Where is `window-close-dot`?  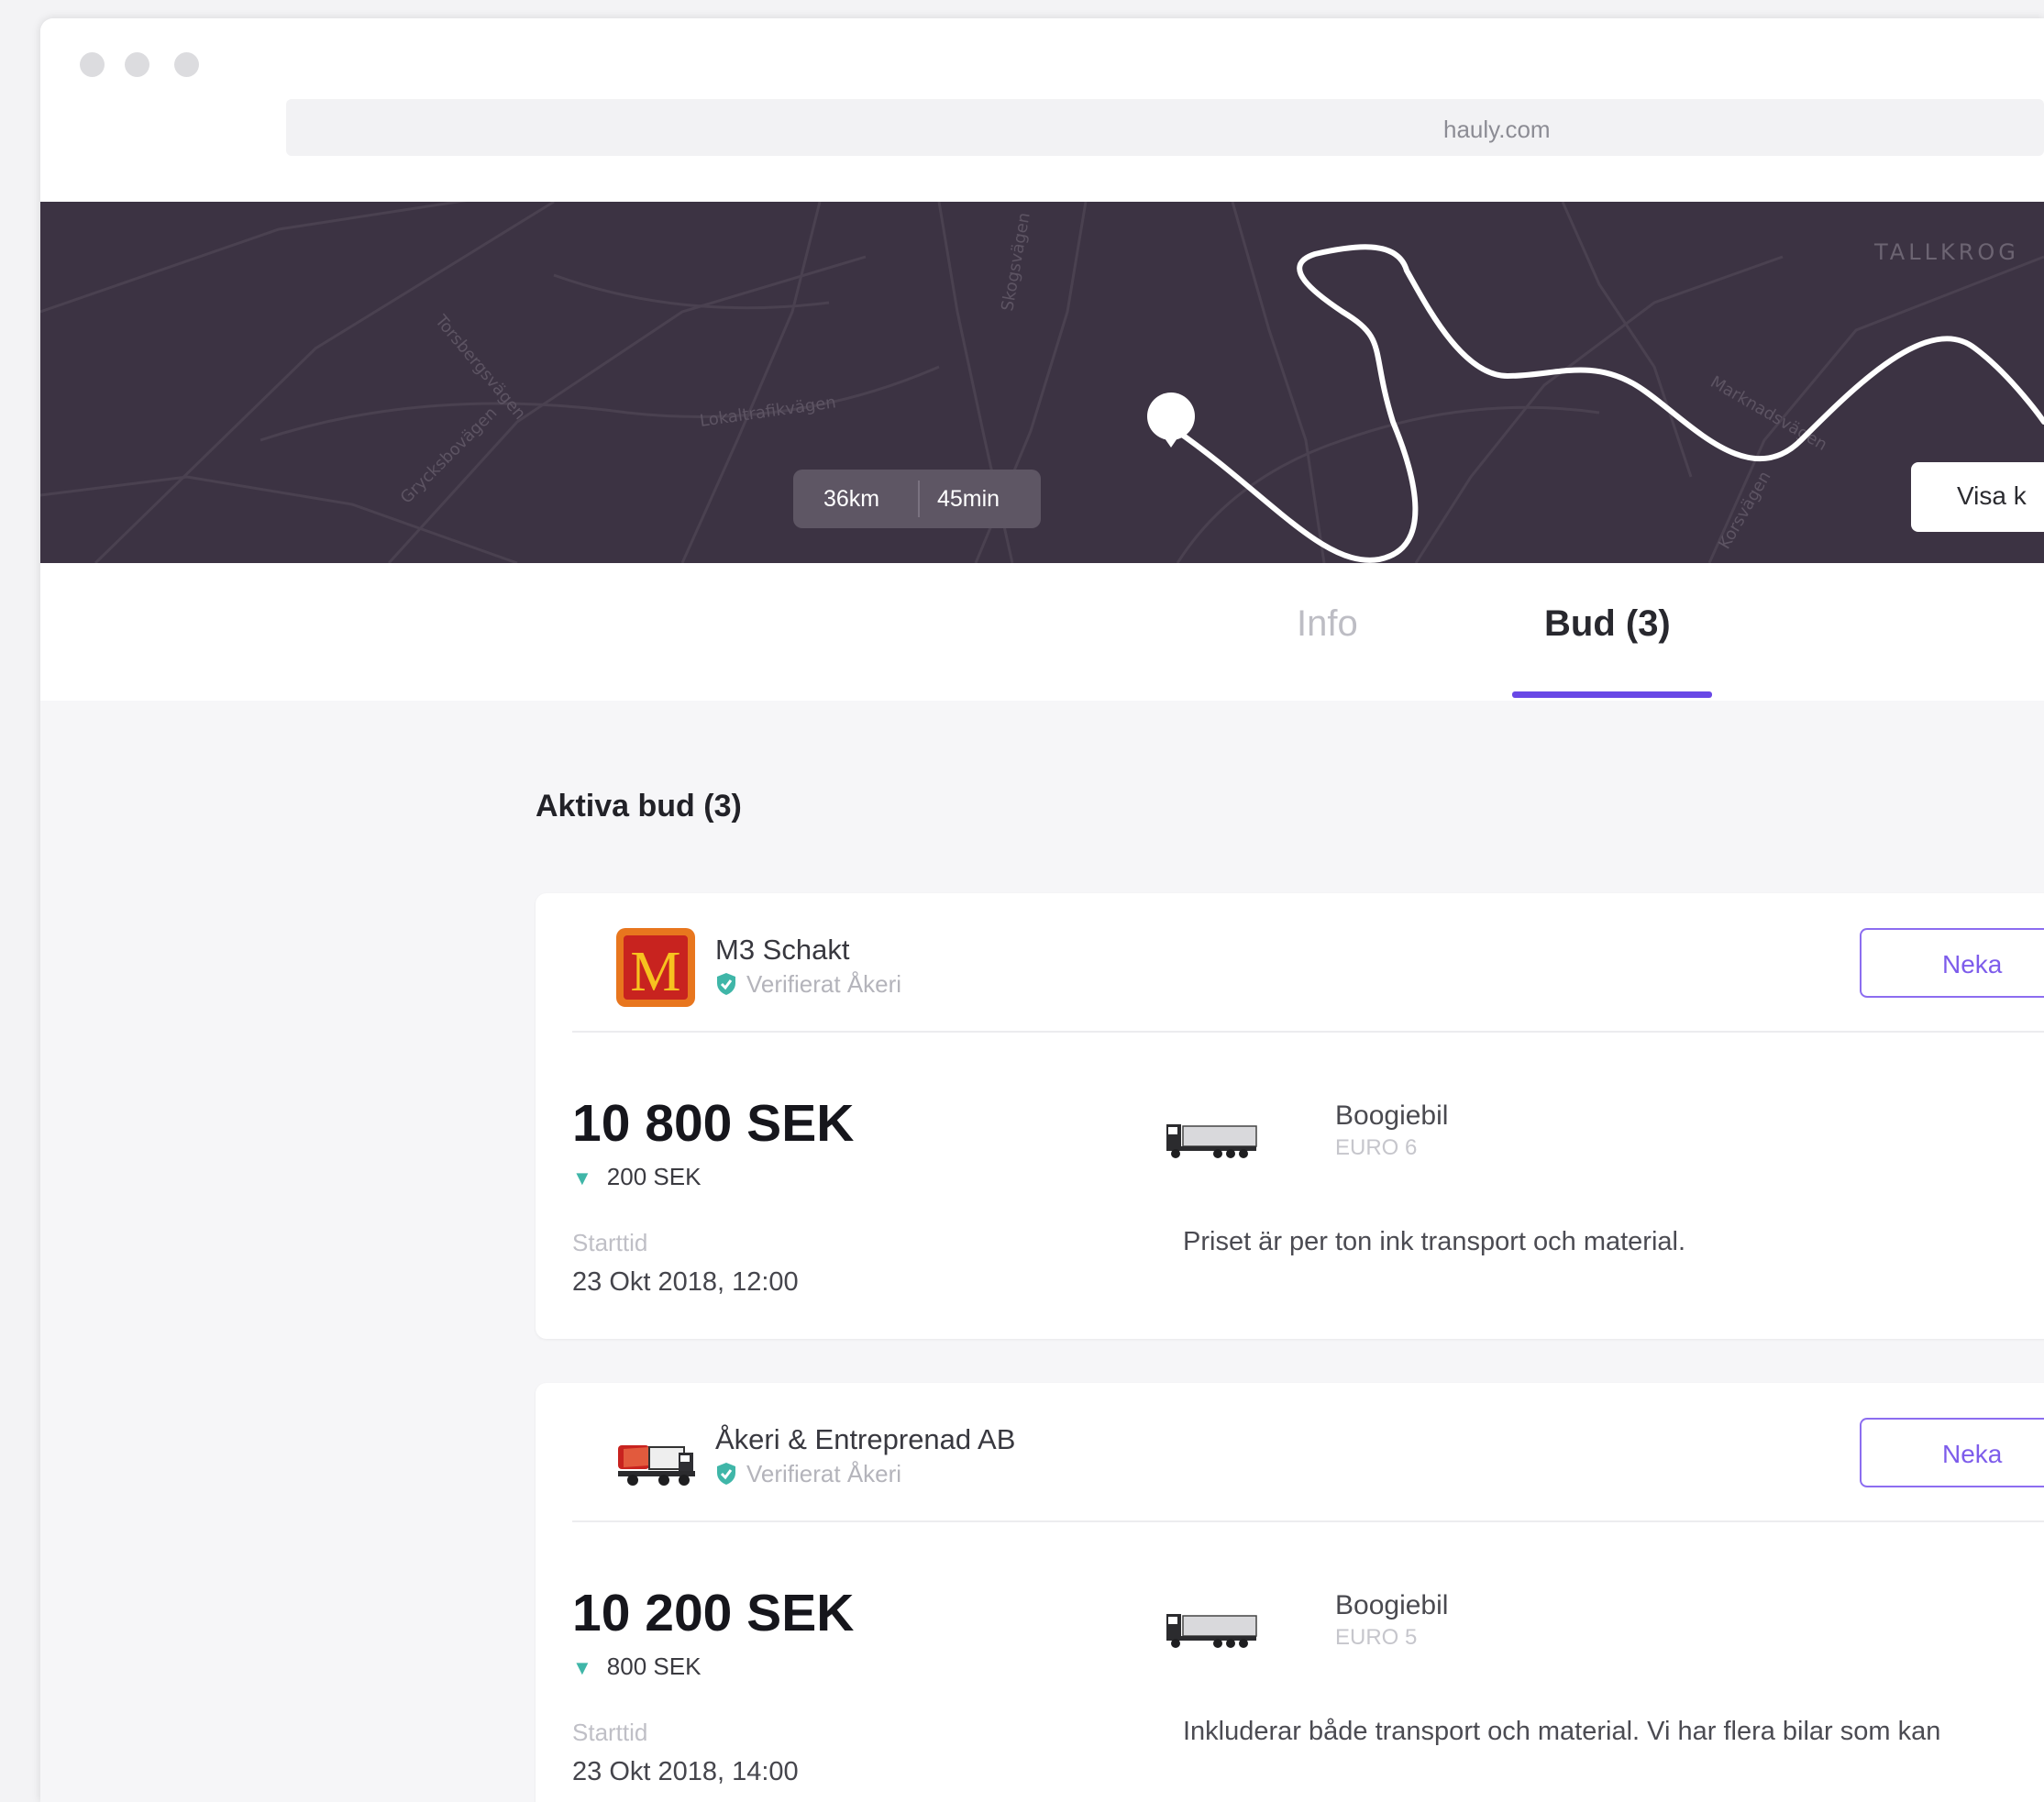 window-close-dot is located at coordinates (93, 64).